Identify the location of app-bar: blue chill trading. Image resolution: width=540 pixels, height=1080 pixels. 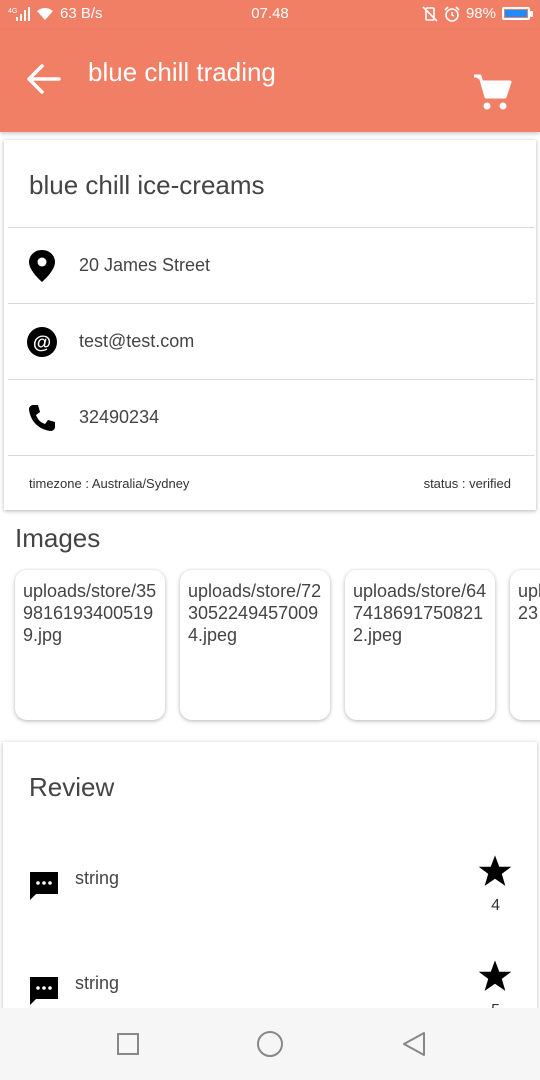
(270, 81).